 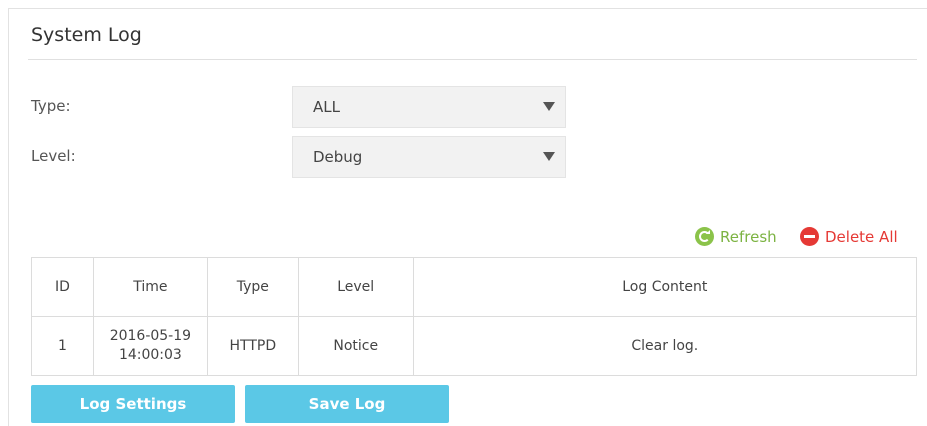 I want to click on page-title: System Log, so click(x=86, y=35).